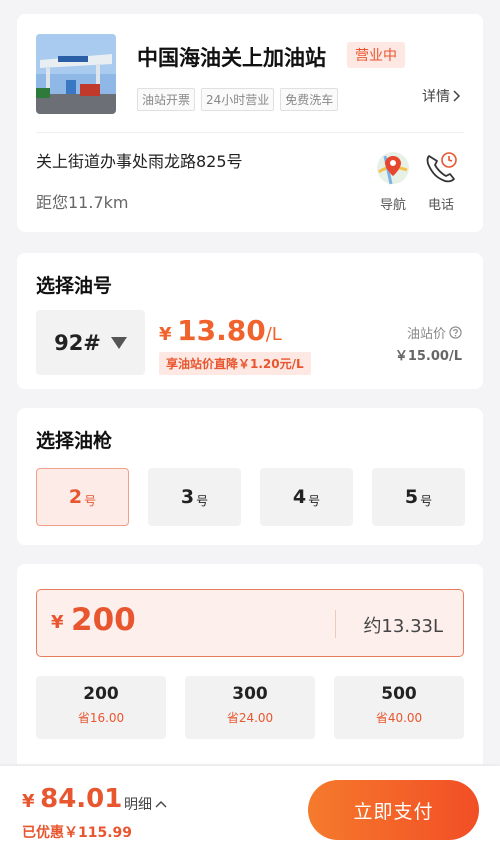 The height and width of the screenshot is (846, 500). What do you see at coordinates (161, 804) in the screenshot?
I see `chevron-up-icon` at bounding box center [161, 804].